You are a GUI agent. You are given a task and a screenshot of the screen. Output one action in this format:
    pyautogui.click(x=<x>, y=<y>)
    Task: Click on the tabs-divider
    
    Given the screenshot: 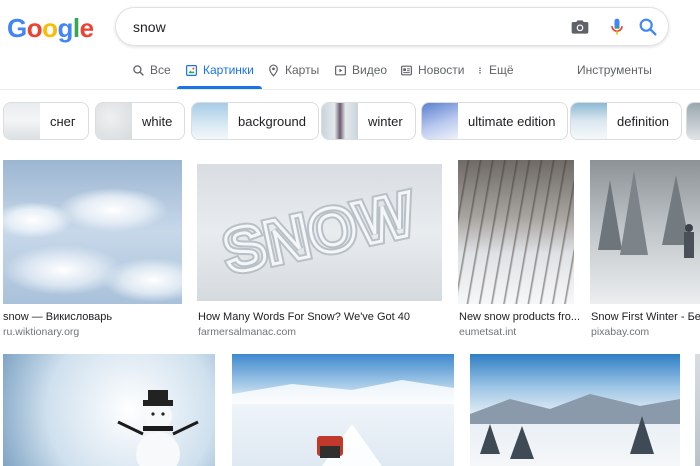 What is the action you would take?
    pyautogui.click(x=350, y=89)
    